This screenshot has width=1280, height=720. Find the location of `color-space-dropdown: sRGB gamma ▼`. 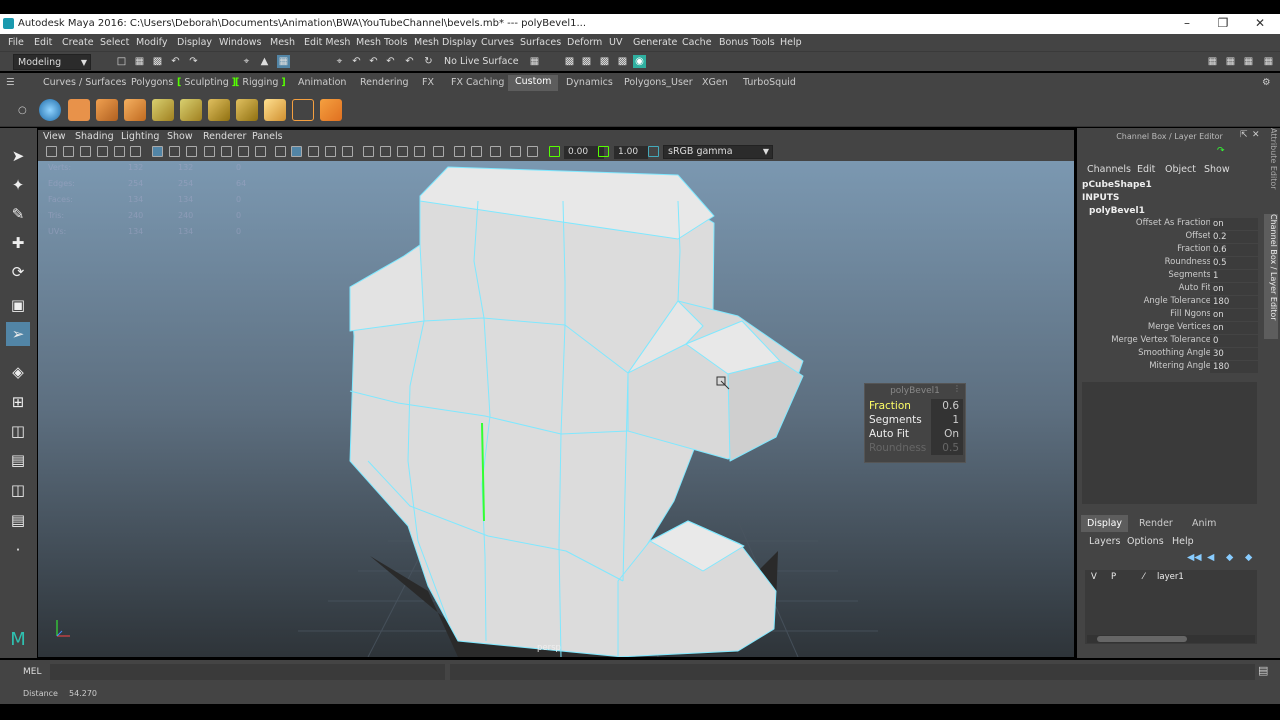

color-space-dropdown: sRGB gamma ▼ is located at coordinates (718, 152).